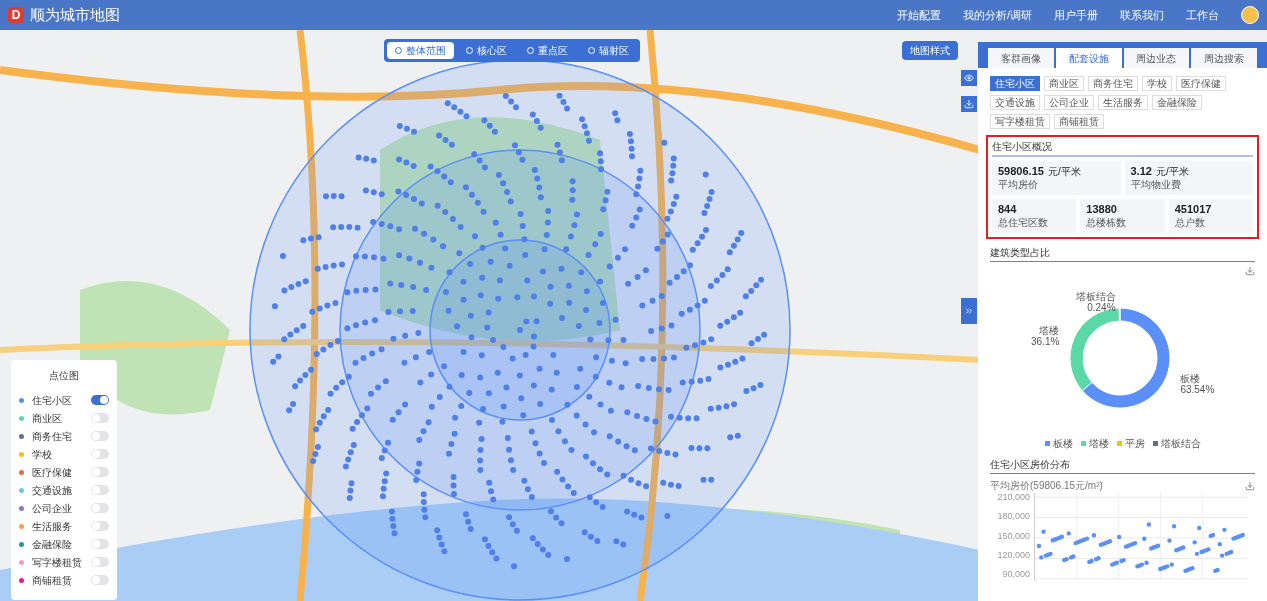 This screenshot has width=1267, height=601. What do you see at coordinates (420, 50) in the screenshot?
I see `range-tab: 整体范围` at bounding box center [420, 50].